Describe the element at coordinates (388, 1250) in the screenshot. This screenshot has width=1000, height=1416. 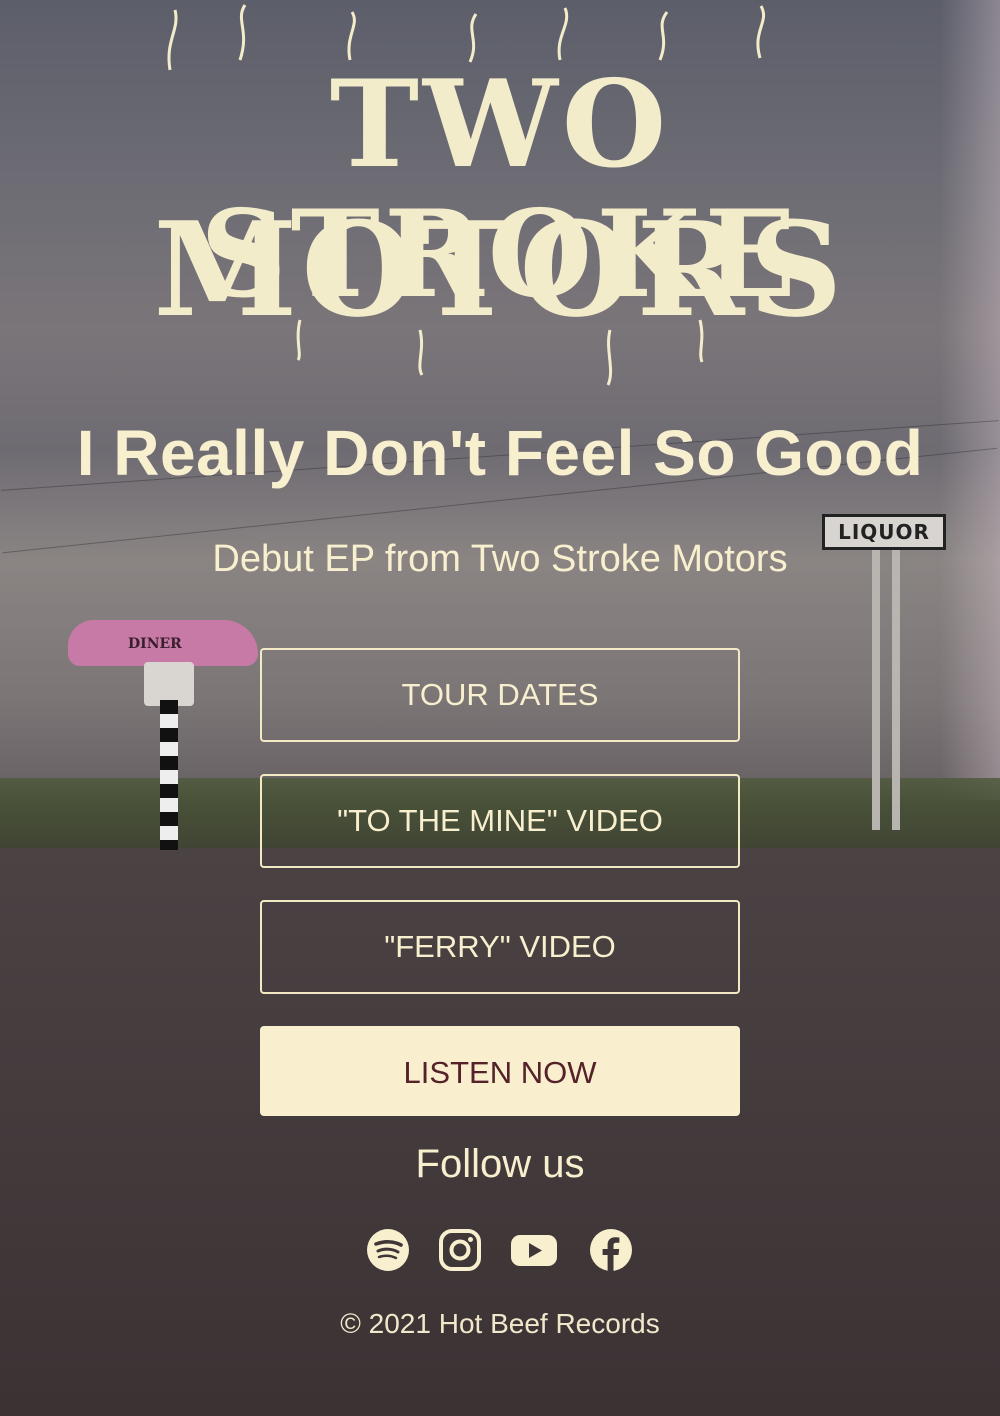
I see `spotify-icon` at that location.